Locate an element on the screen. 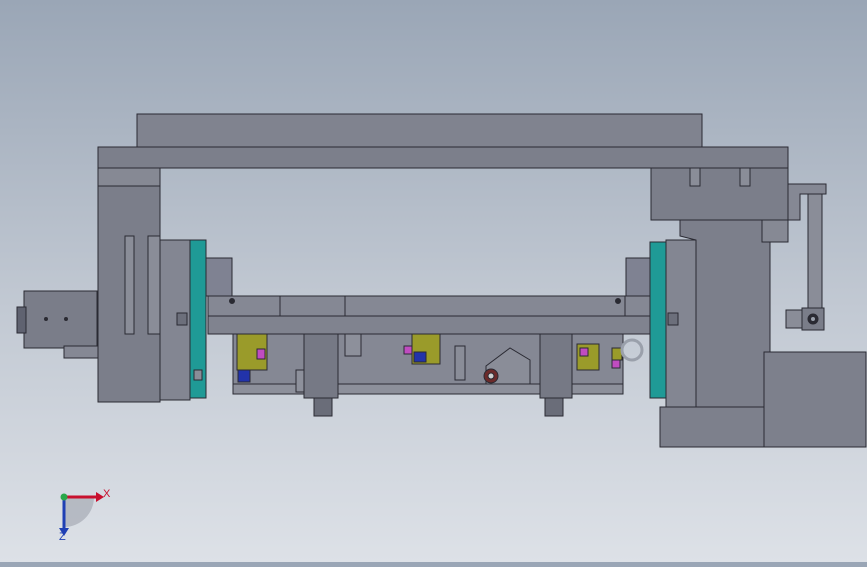 The width and height of the screenshot is (867, 567). actuator-rod is located at coordinates (815, 251).